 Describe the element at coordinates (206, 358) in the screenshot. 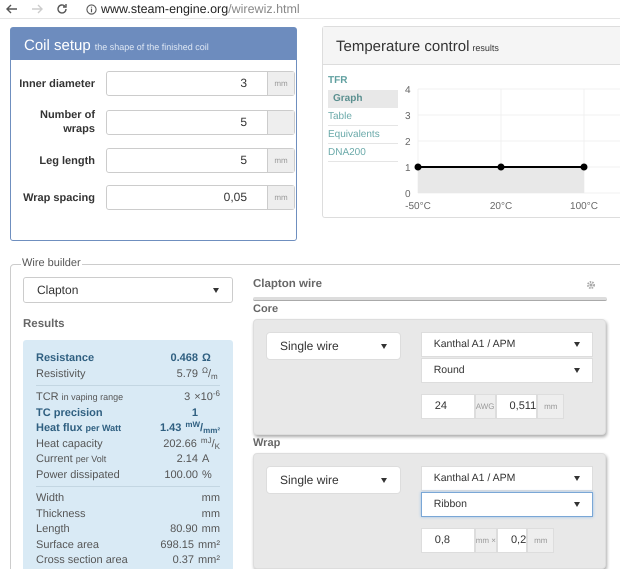

I see `result-unit: Ω` at that location.